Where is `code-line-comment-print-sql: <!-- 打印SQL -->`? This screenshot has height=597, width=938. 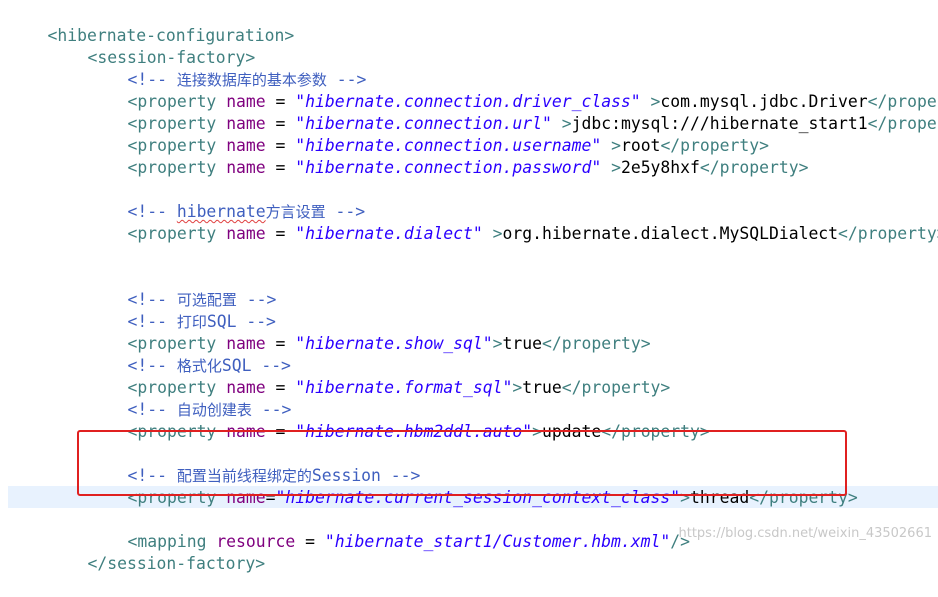 code-line-comment-print-sql: <!-- 打印SQL --> is located at coordinates (181, 310).